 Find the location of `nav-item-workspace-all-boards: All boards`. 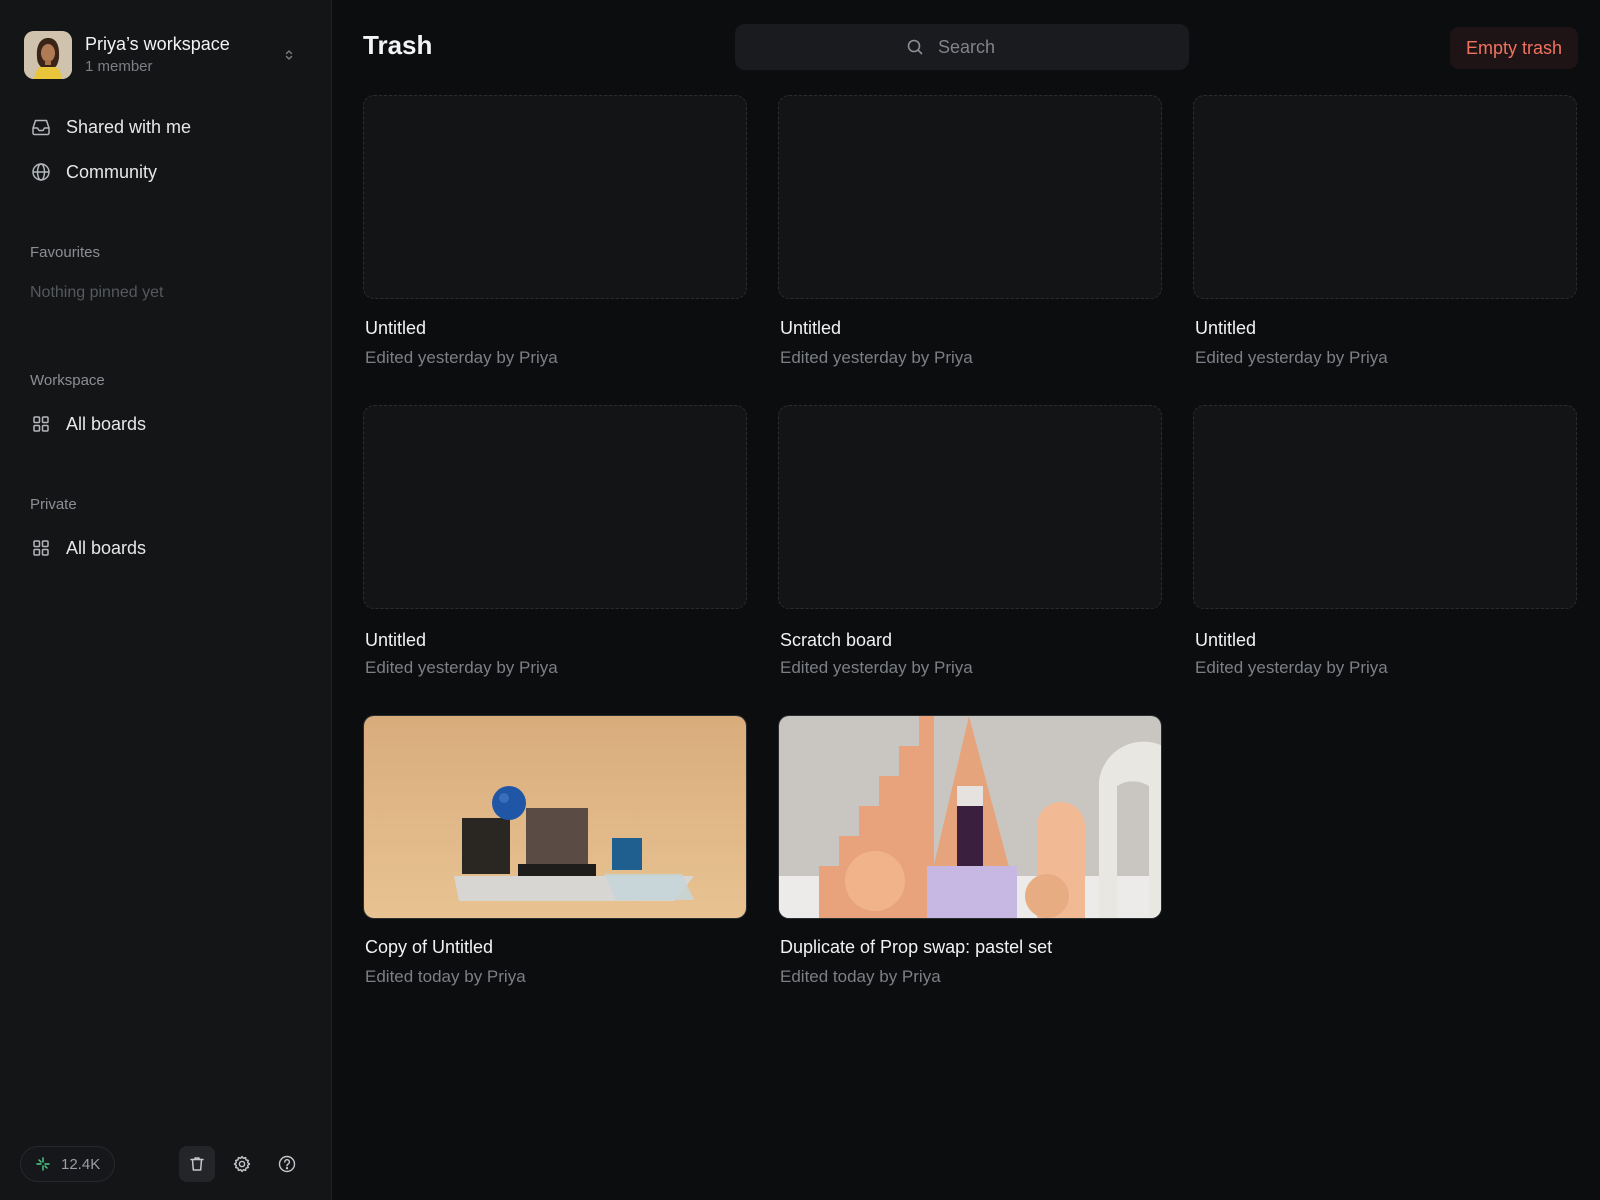

nav-item-workspace-all-boards: All boards is located at coordinates (166, 424).